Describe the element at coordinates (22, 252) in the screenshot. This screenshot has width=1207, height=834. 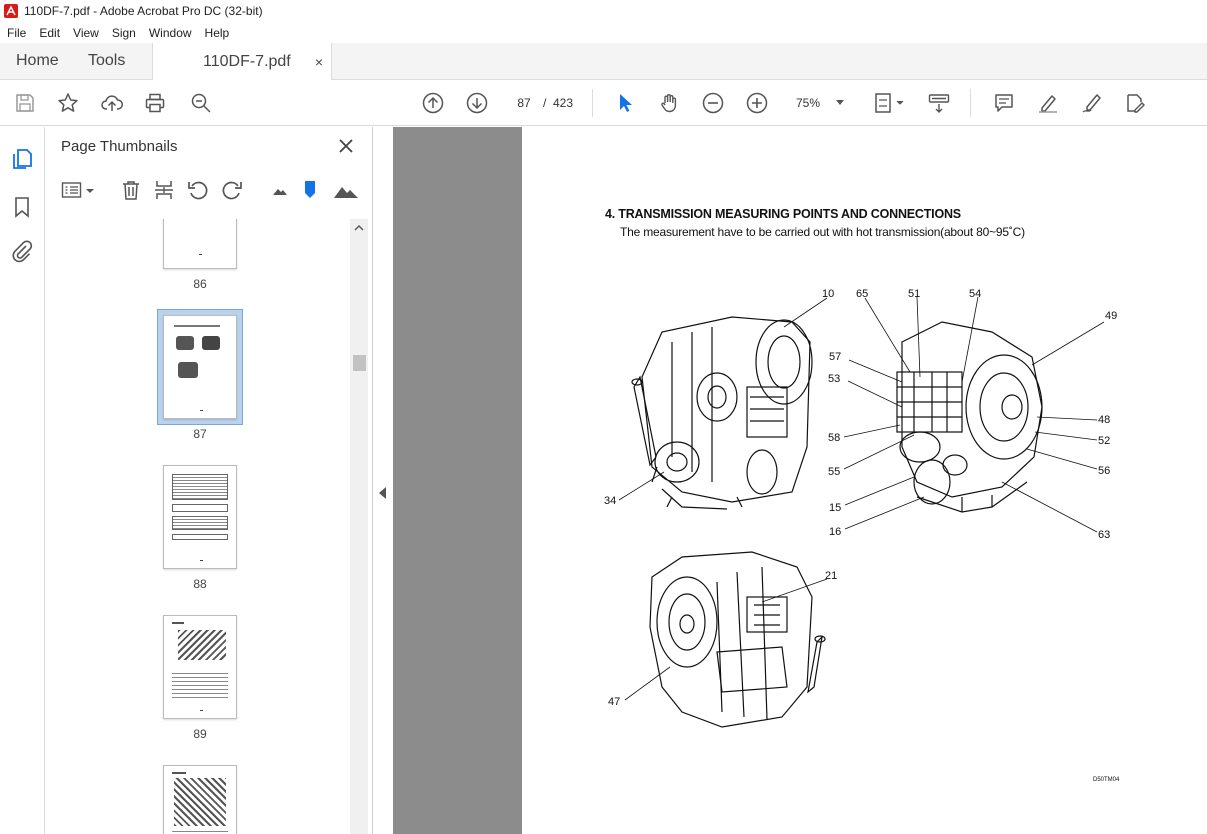
I see `attachments-toggle` at that location.